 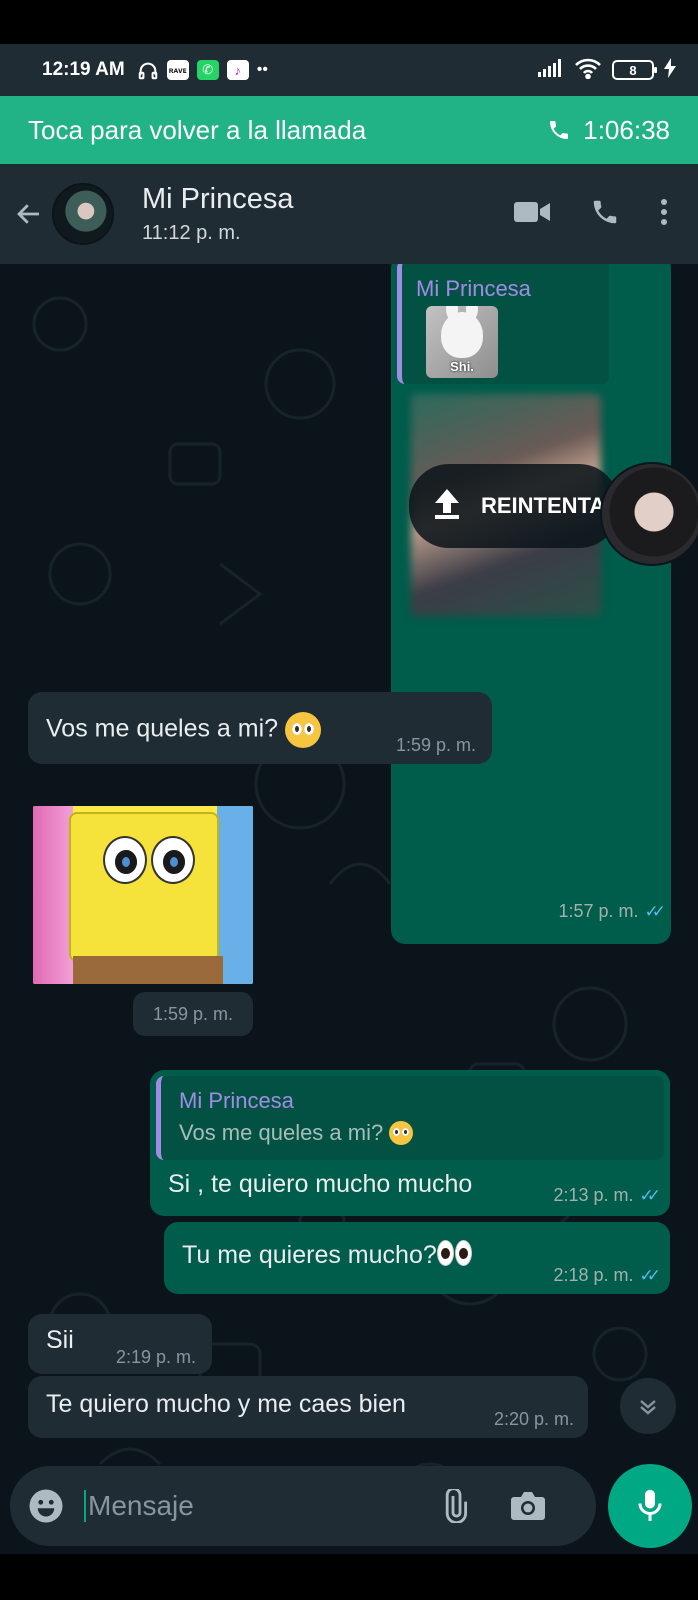 I want to click on sticker-caption: Shi., so click(x=462, y=366).